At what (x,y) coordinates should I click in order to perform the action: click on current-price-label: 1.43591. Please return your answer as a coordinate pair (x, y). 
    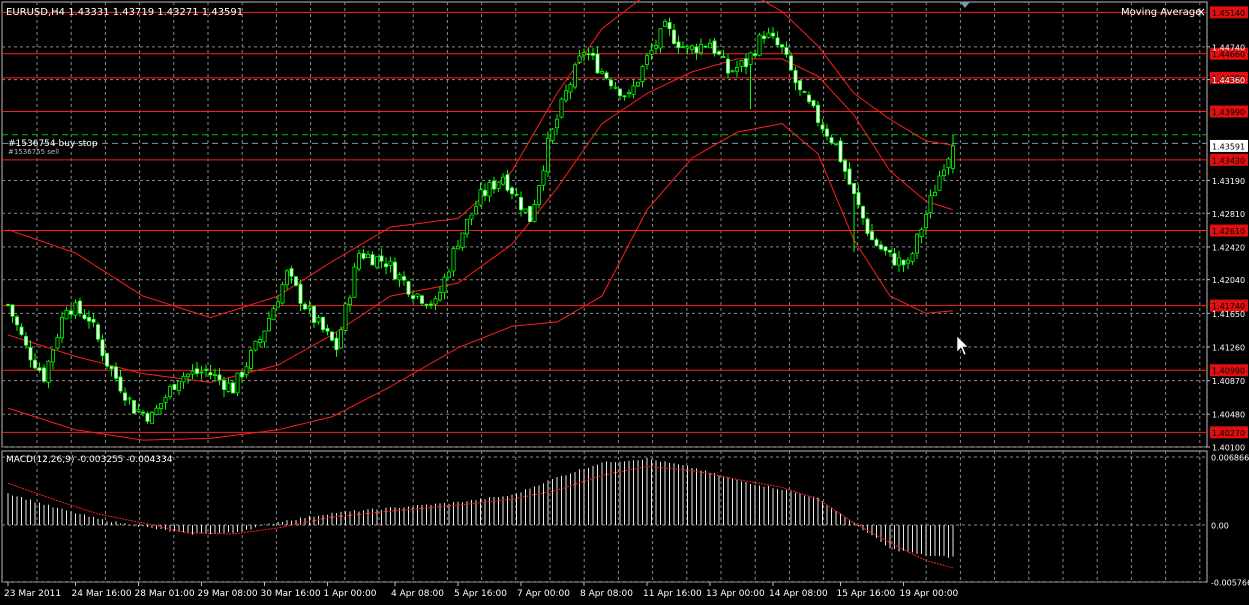
    Looking at the image, I should click on (1228, 146).